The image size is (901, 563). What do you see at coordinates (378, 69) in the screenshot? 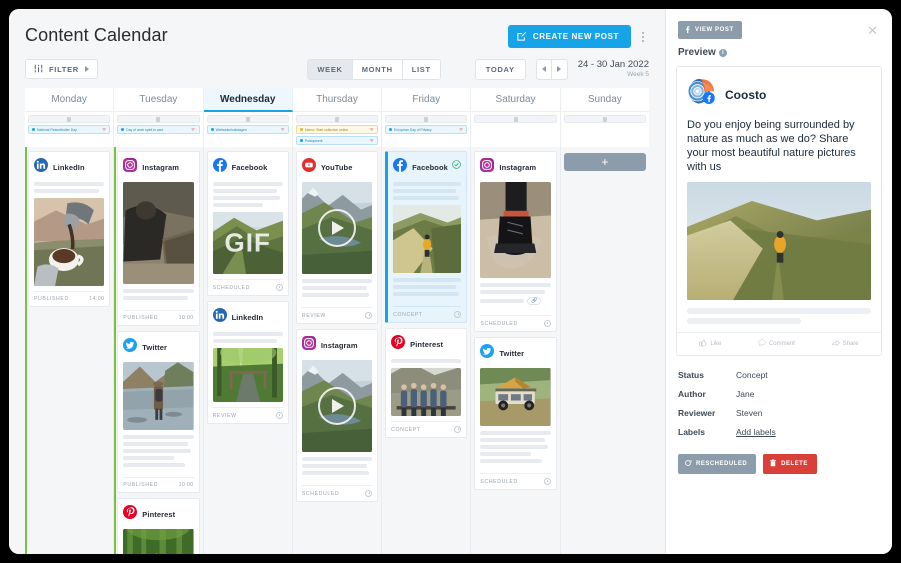
I see `view-month: MONTH` at bounding box center [378, 69].